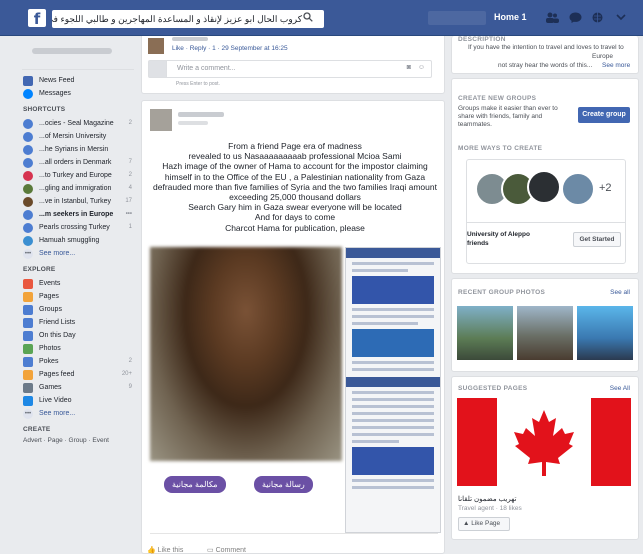 This screenshot has height=554, width=643. I want to click on post-text-line: And for days to come, so click(295, 217).